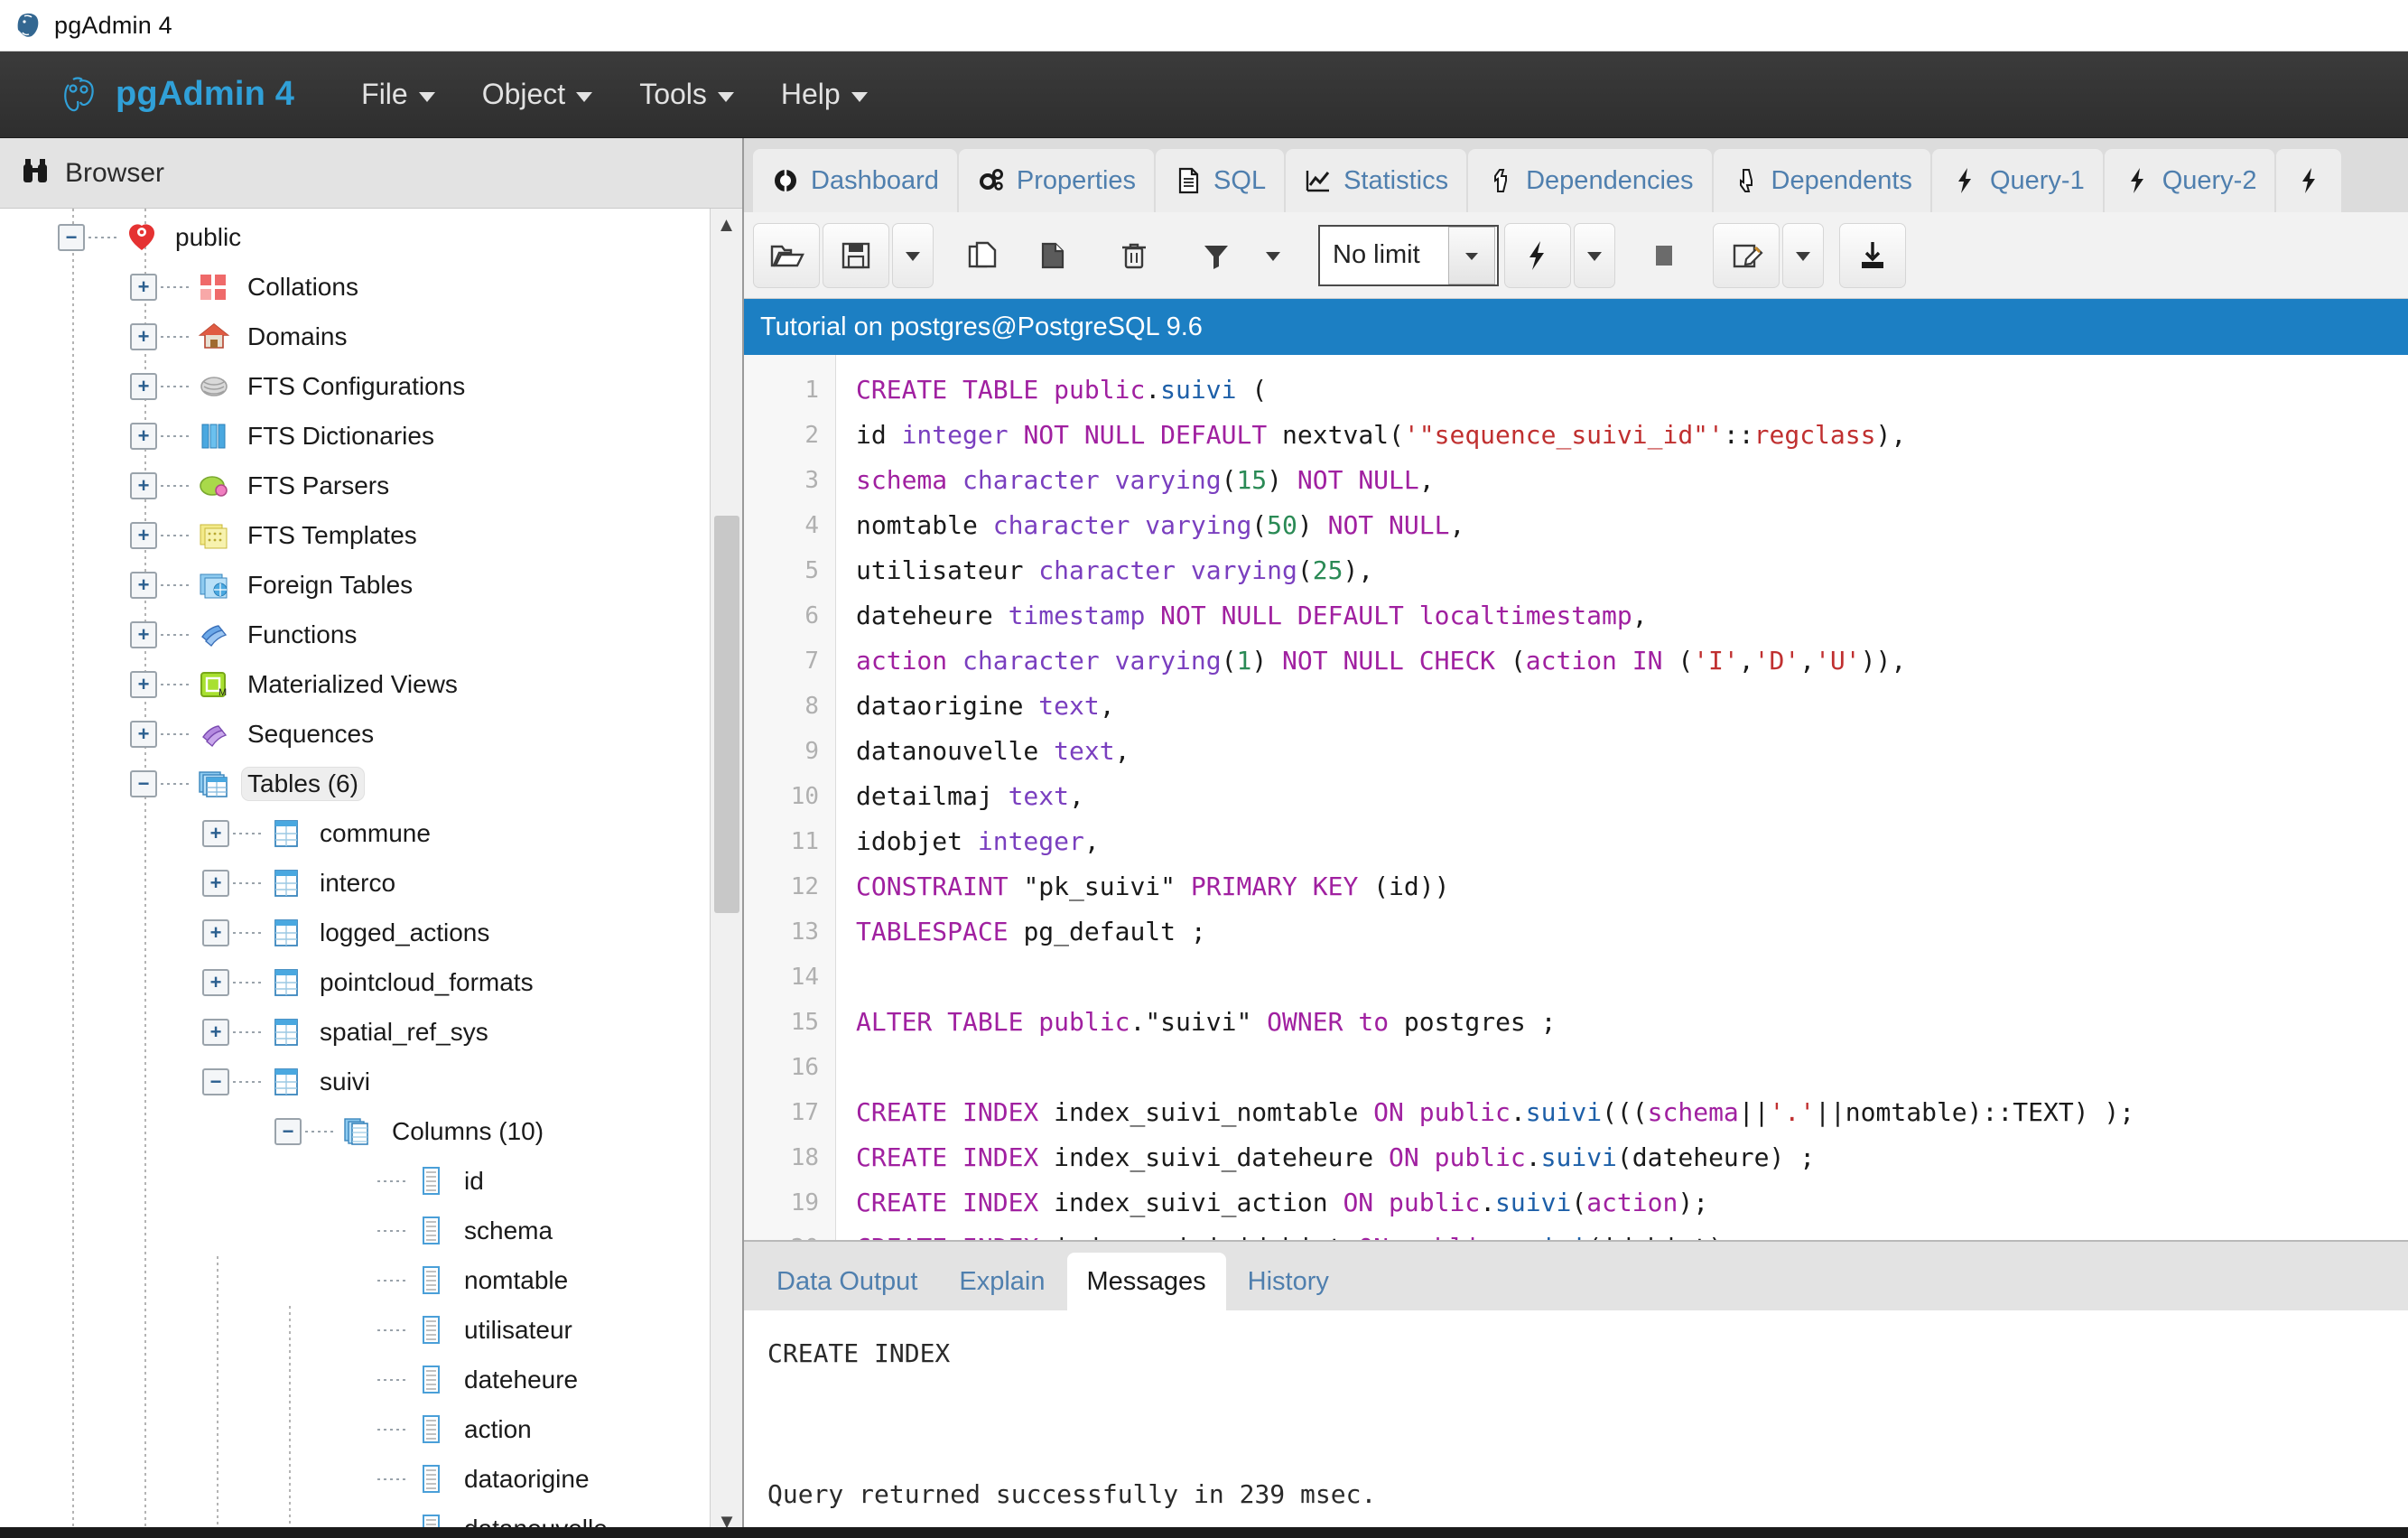  Describe the element at coordinates (1146, 1281) in the screenshot. I see `results-tab-messages: Messages` at that location.